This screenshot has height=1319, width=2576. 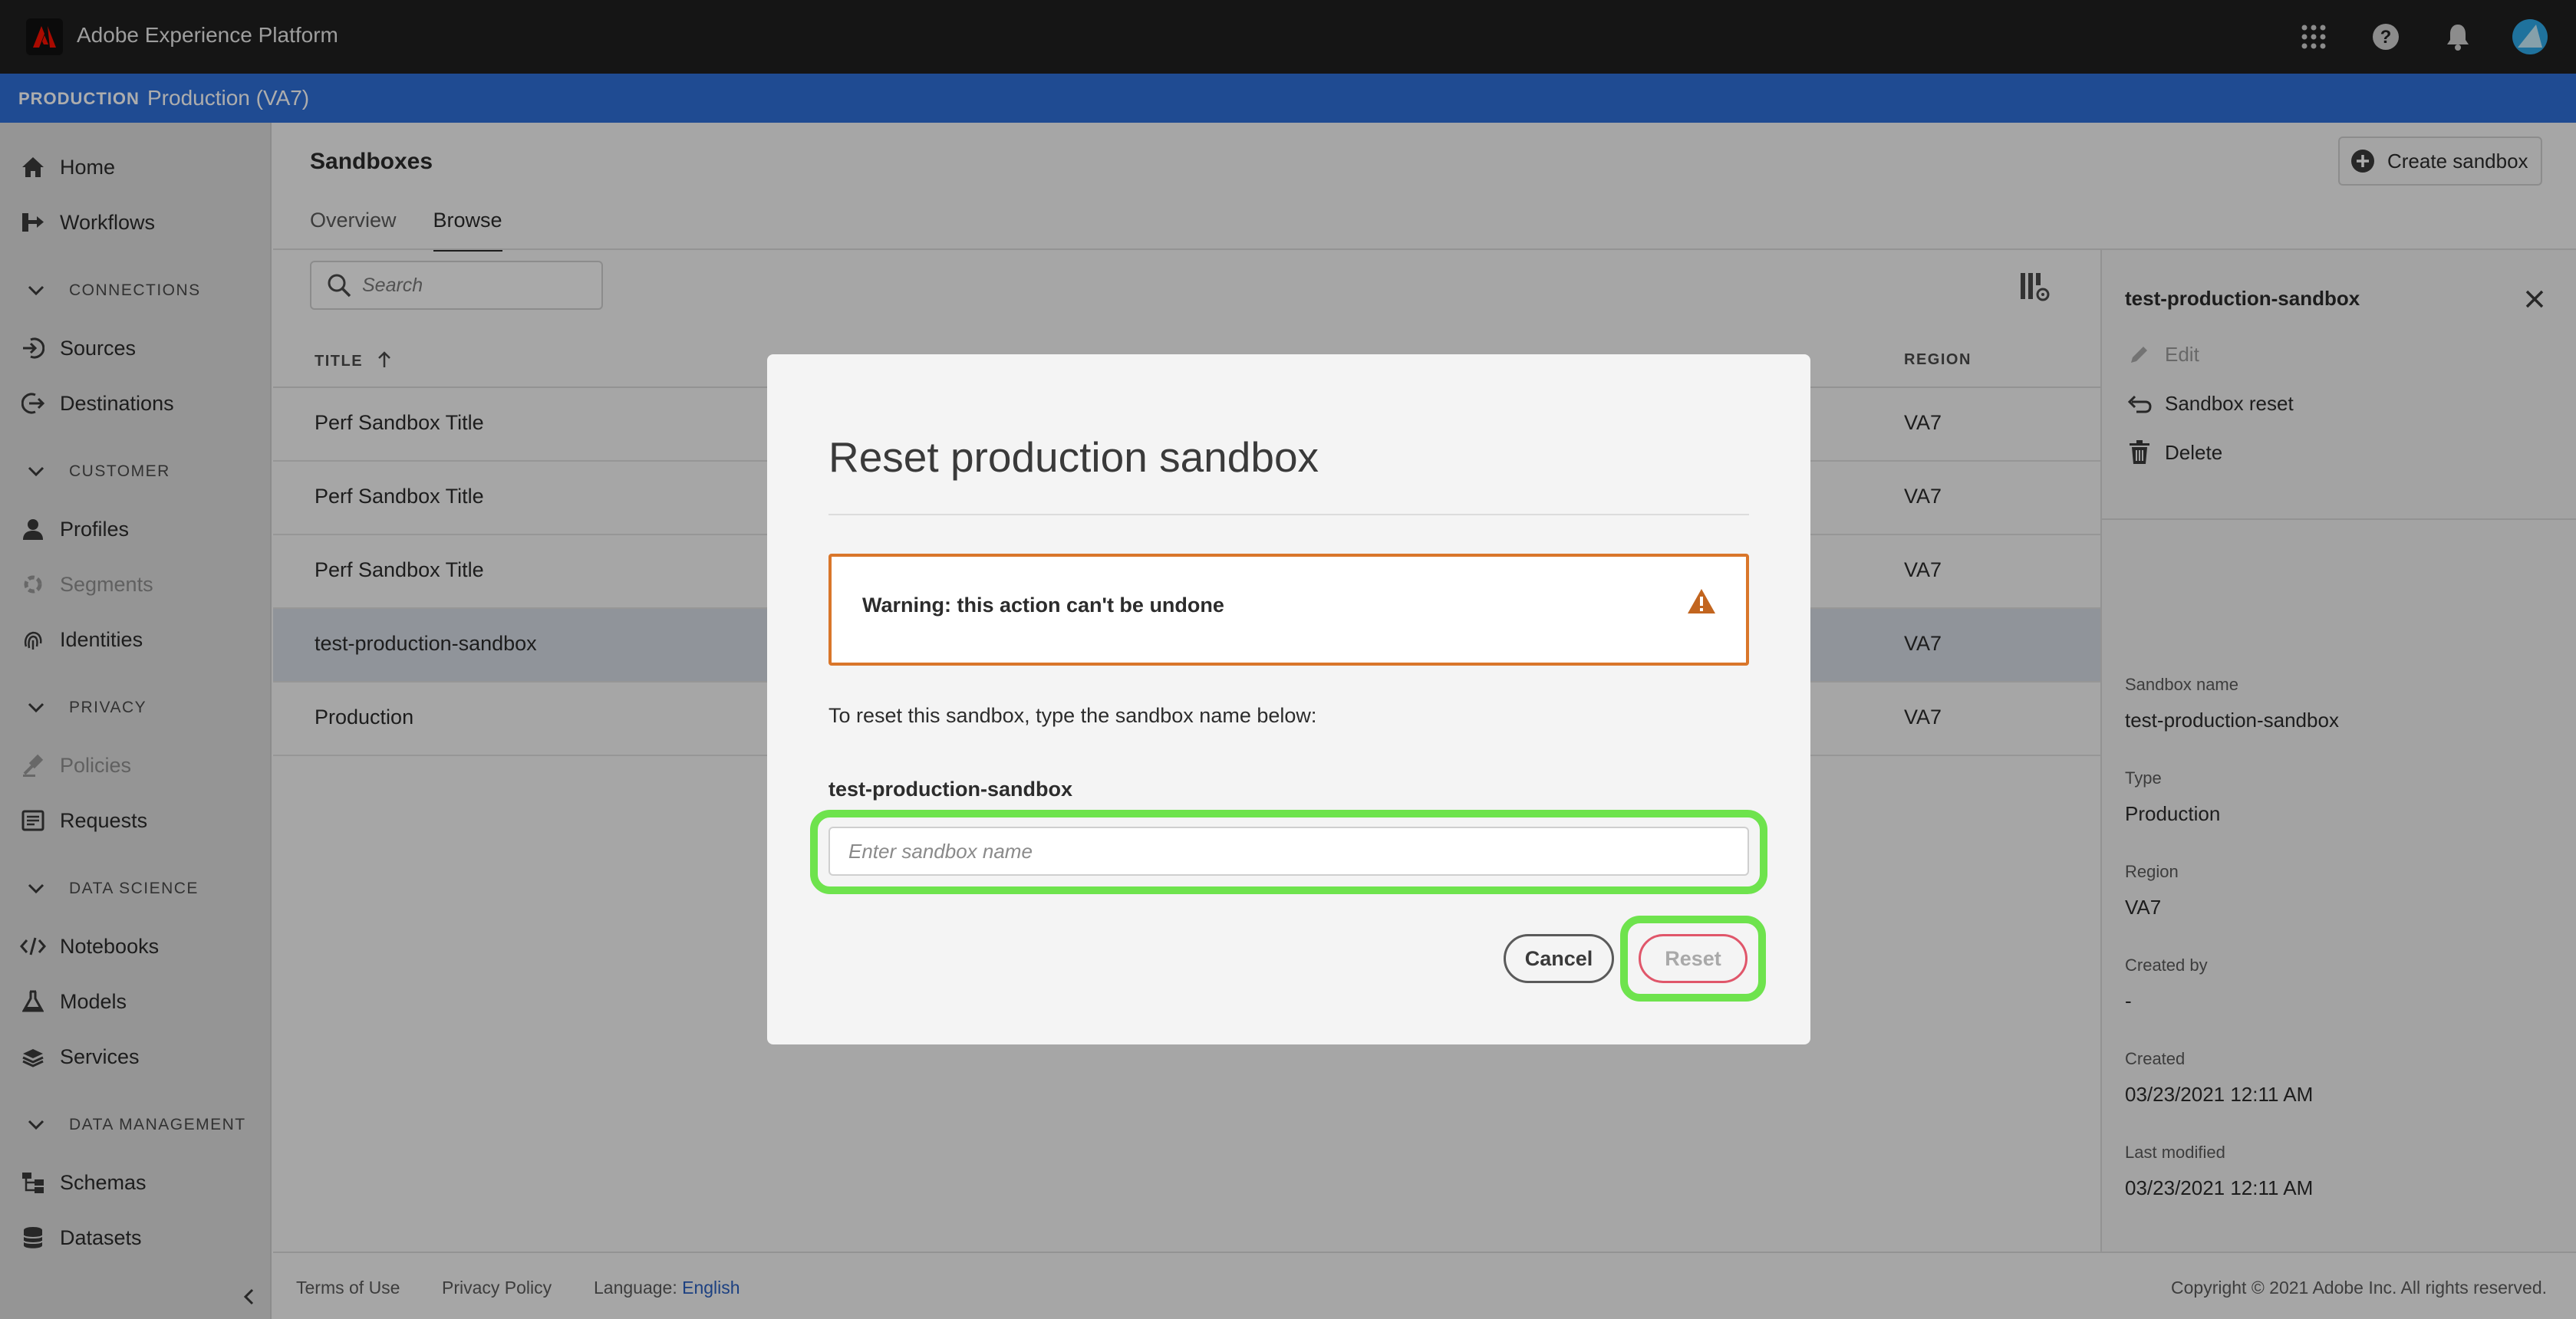 I want to click on sandbox-name-label: test-production-sandbox, so click(x=950, y=789).